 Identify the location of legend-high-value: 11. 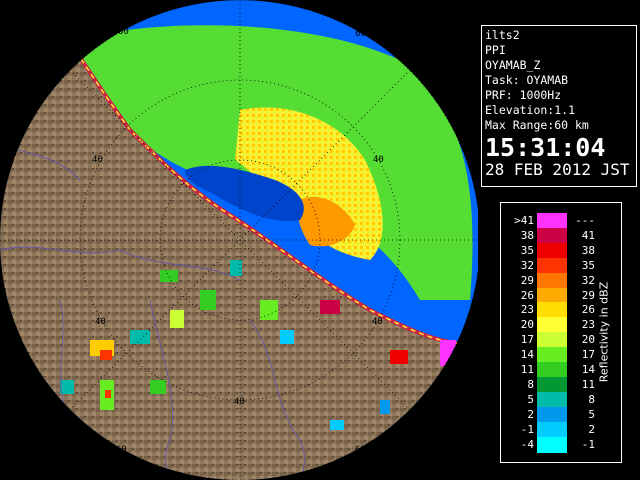
(588, 384).